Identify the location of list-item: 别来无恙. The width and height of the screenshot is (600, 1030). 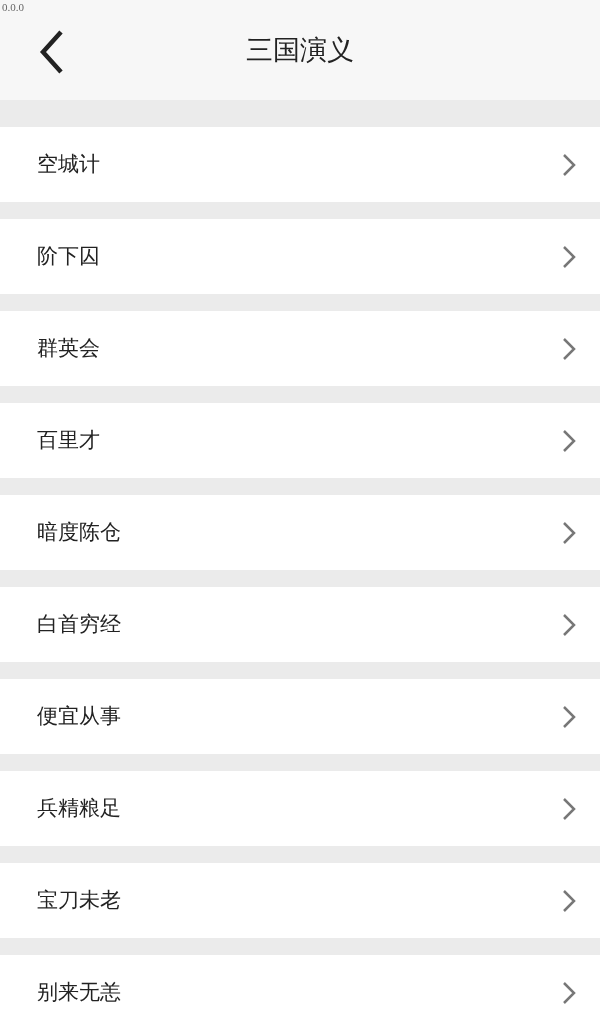
(300, 992).